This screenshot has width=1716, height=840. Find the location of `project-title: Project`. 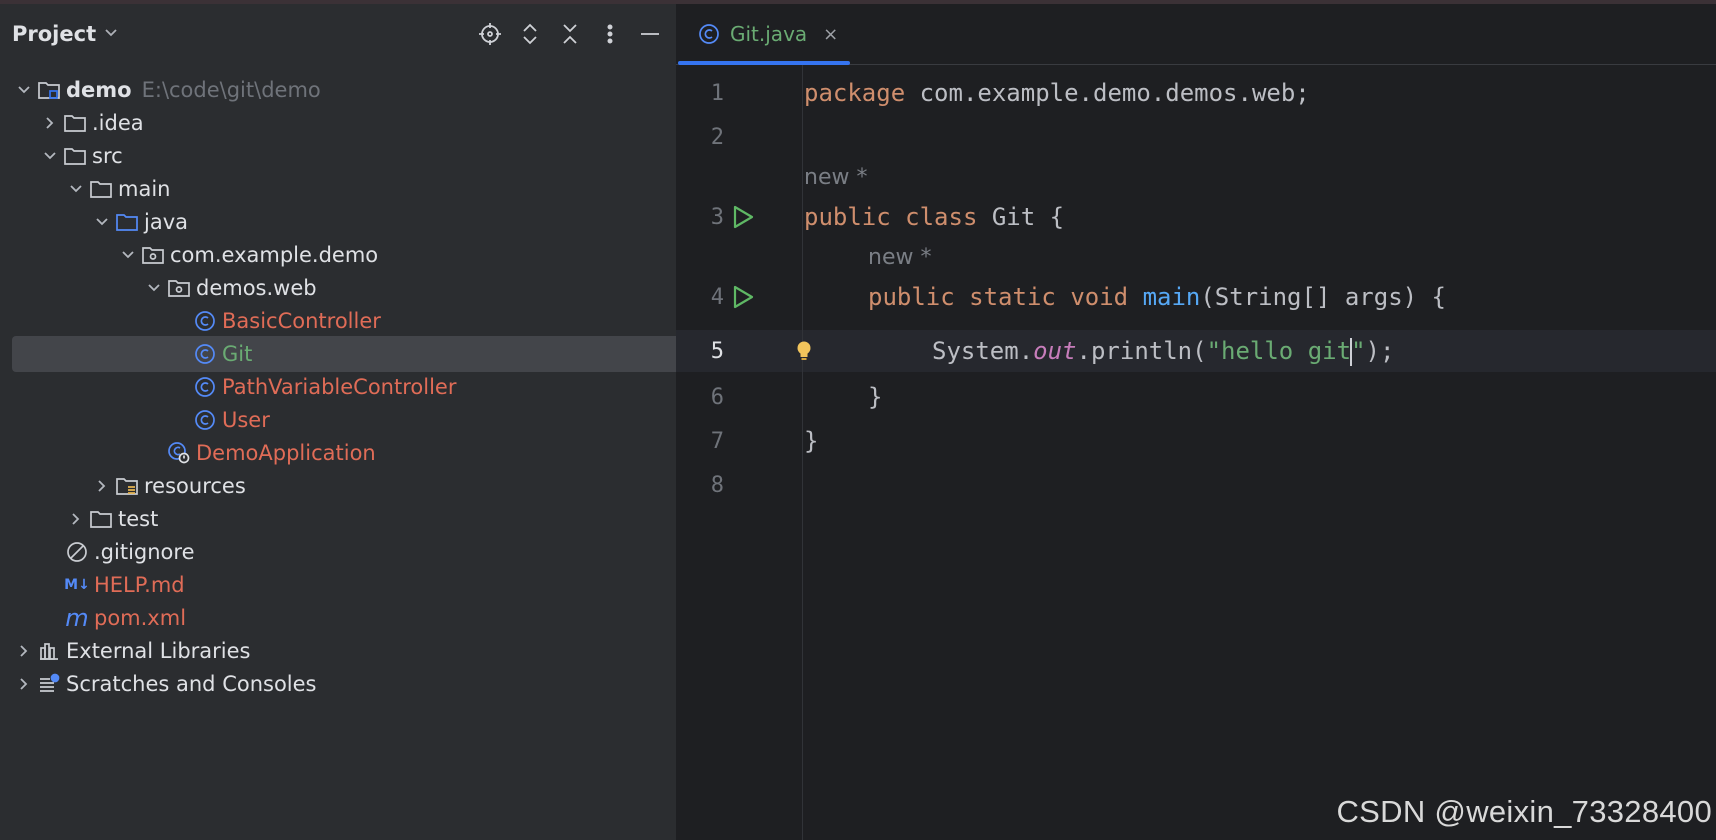

project-title: Project is located at coordinates (54, 34).